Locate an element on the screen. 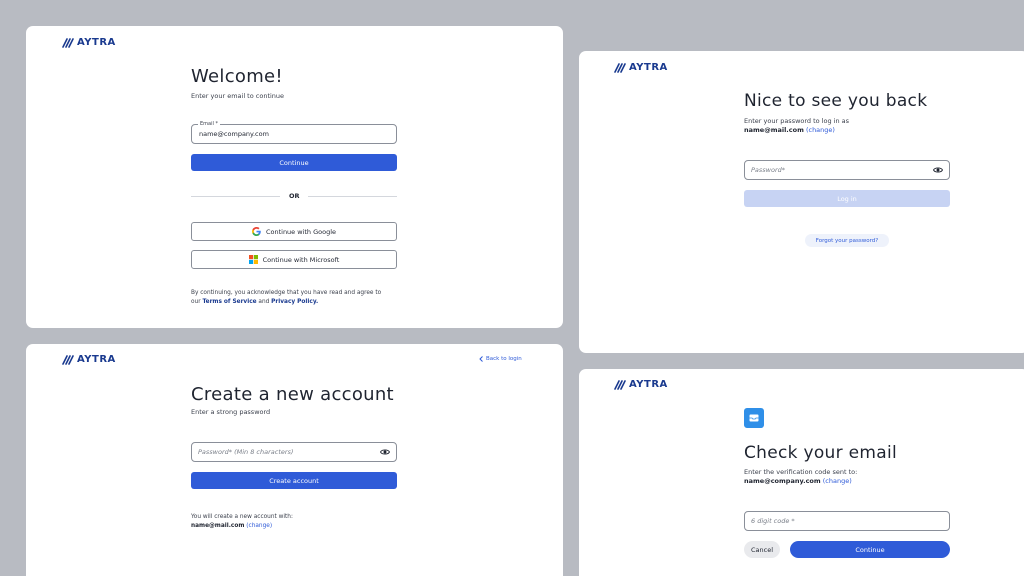 The height and width of the screenshot is (576, 1024). google-icon is located at coordinates (256, 231).